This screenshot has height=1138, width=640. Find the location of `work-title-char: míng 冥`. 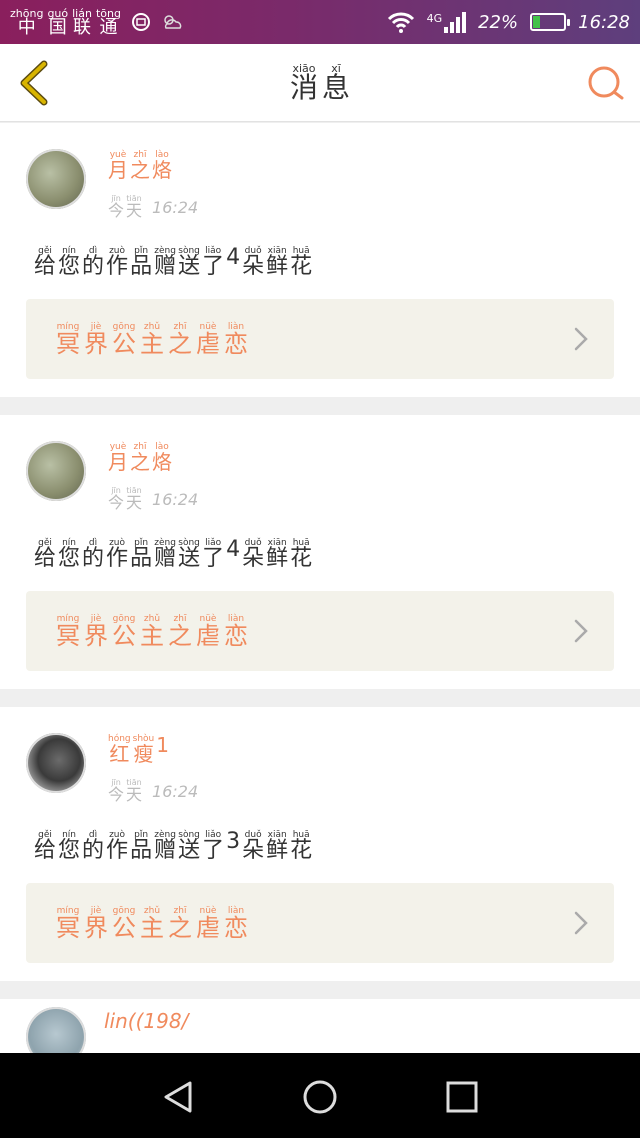

work-title-char: míng 冥 is located at coordinates (68, 340).